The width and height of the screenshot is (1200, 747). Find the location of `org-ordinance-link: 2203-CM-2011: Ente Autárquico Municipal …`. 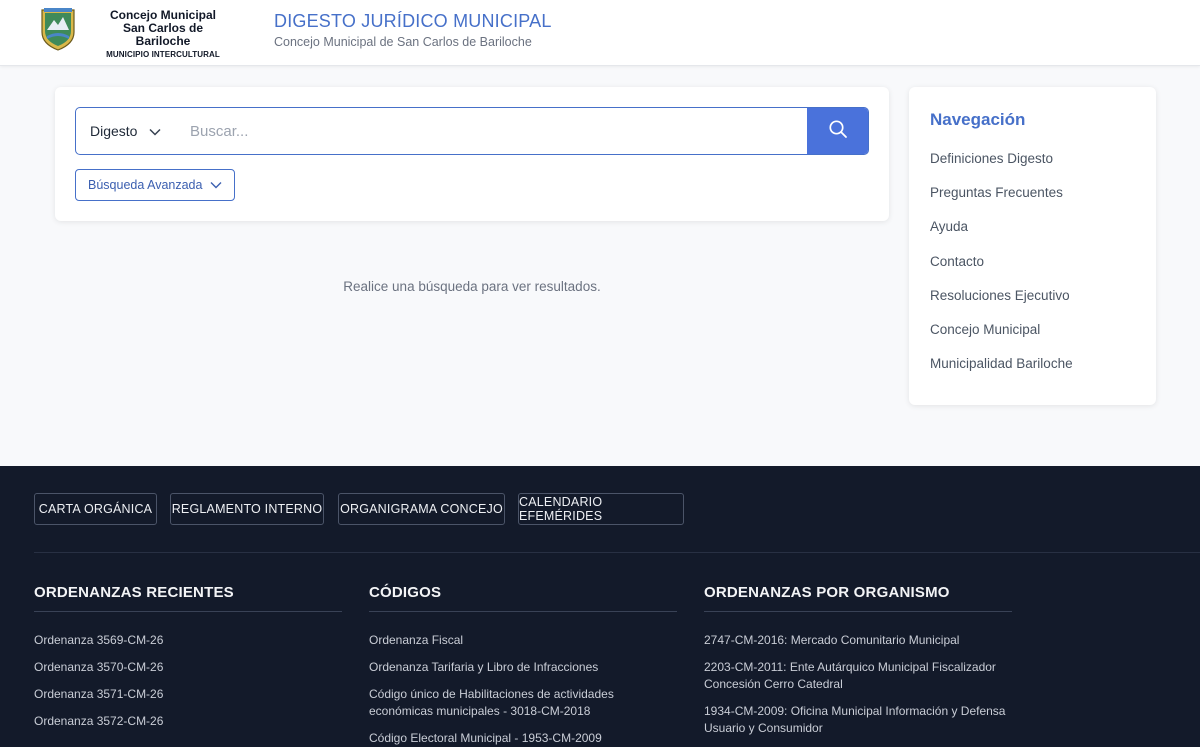

org-ordinance-link: 2203-CM-2011: Ente Autárquico Municipal … is located at coordinates (854, 676).